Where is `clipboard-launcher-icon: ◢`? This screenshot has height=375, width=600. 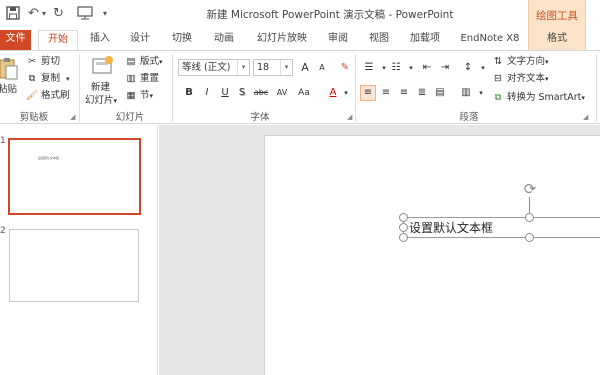 clipboard-launcher-icon: ◢ is located at coordinates (72, 117).